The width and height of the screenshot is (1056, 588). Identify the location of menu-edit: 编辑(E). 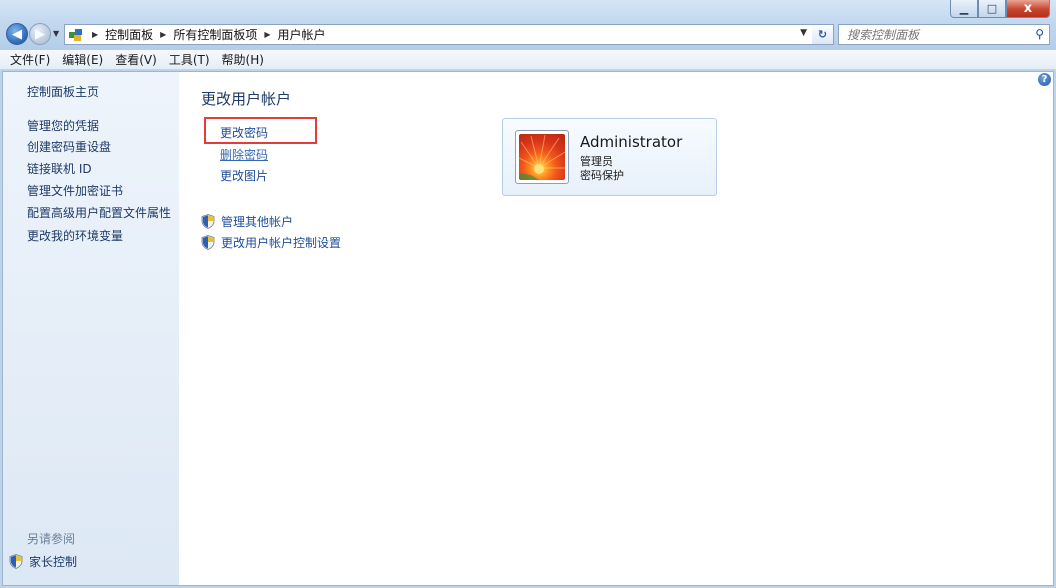
(82, 59).